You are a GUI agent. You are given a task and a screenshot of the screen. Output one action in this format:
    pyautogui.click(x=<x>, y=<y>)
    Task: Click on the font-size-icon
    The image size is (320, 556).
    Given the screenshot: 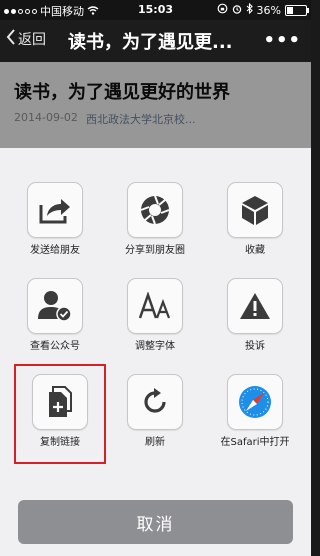 What is the action you would take?
    pyautogui.click(x=154, y=305)
    